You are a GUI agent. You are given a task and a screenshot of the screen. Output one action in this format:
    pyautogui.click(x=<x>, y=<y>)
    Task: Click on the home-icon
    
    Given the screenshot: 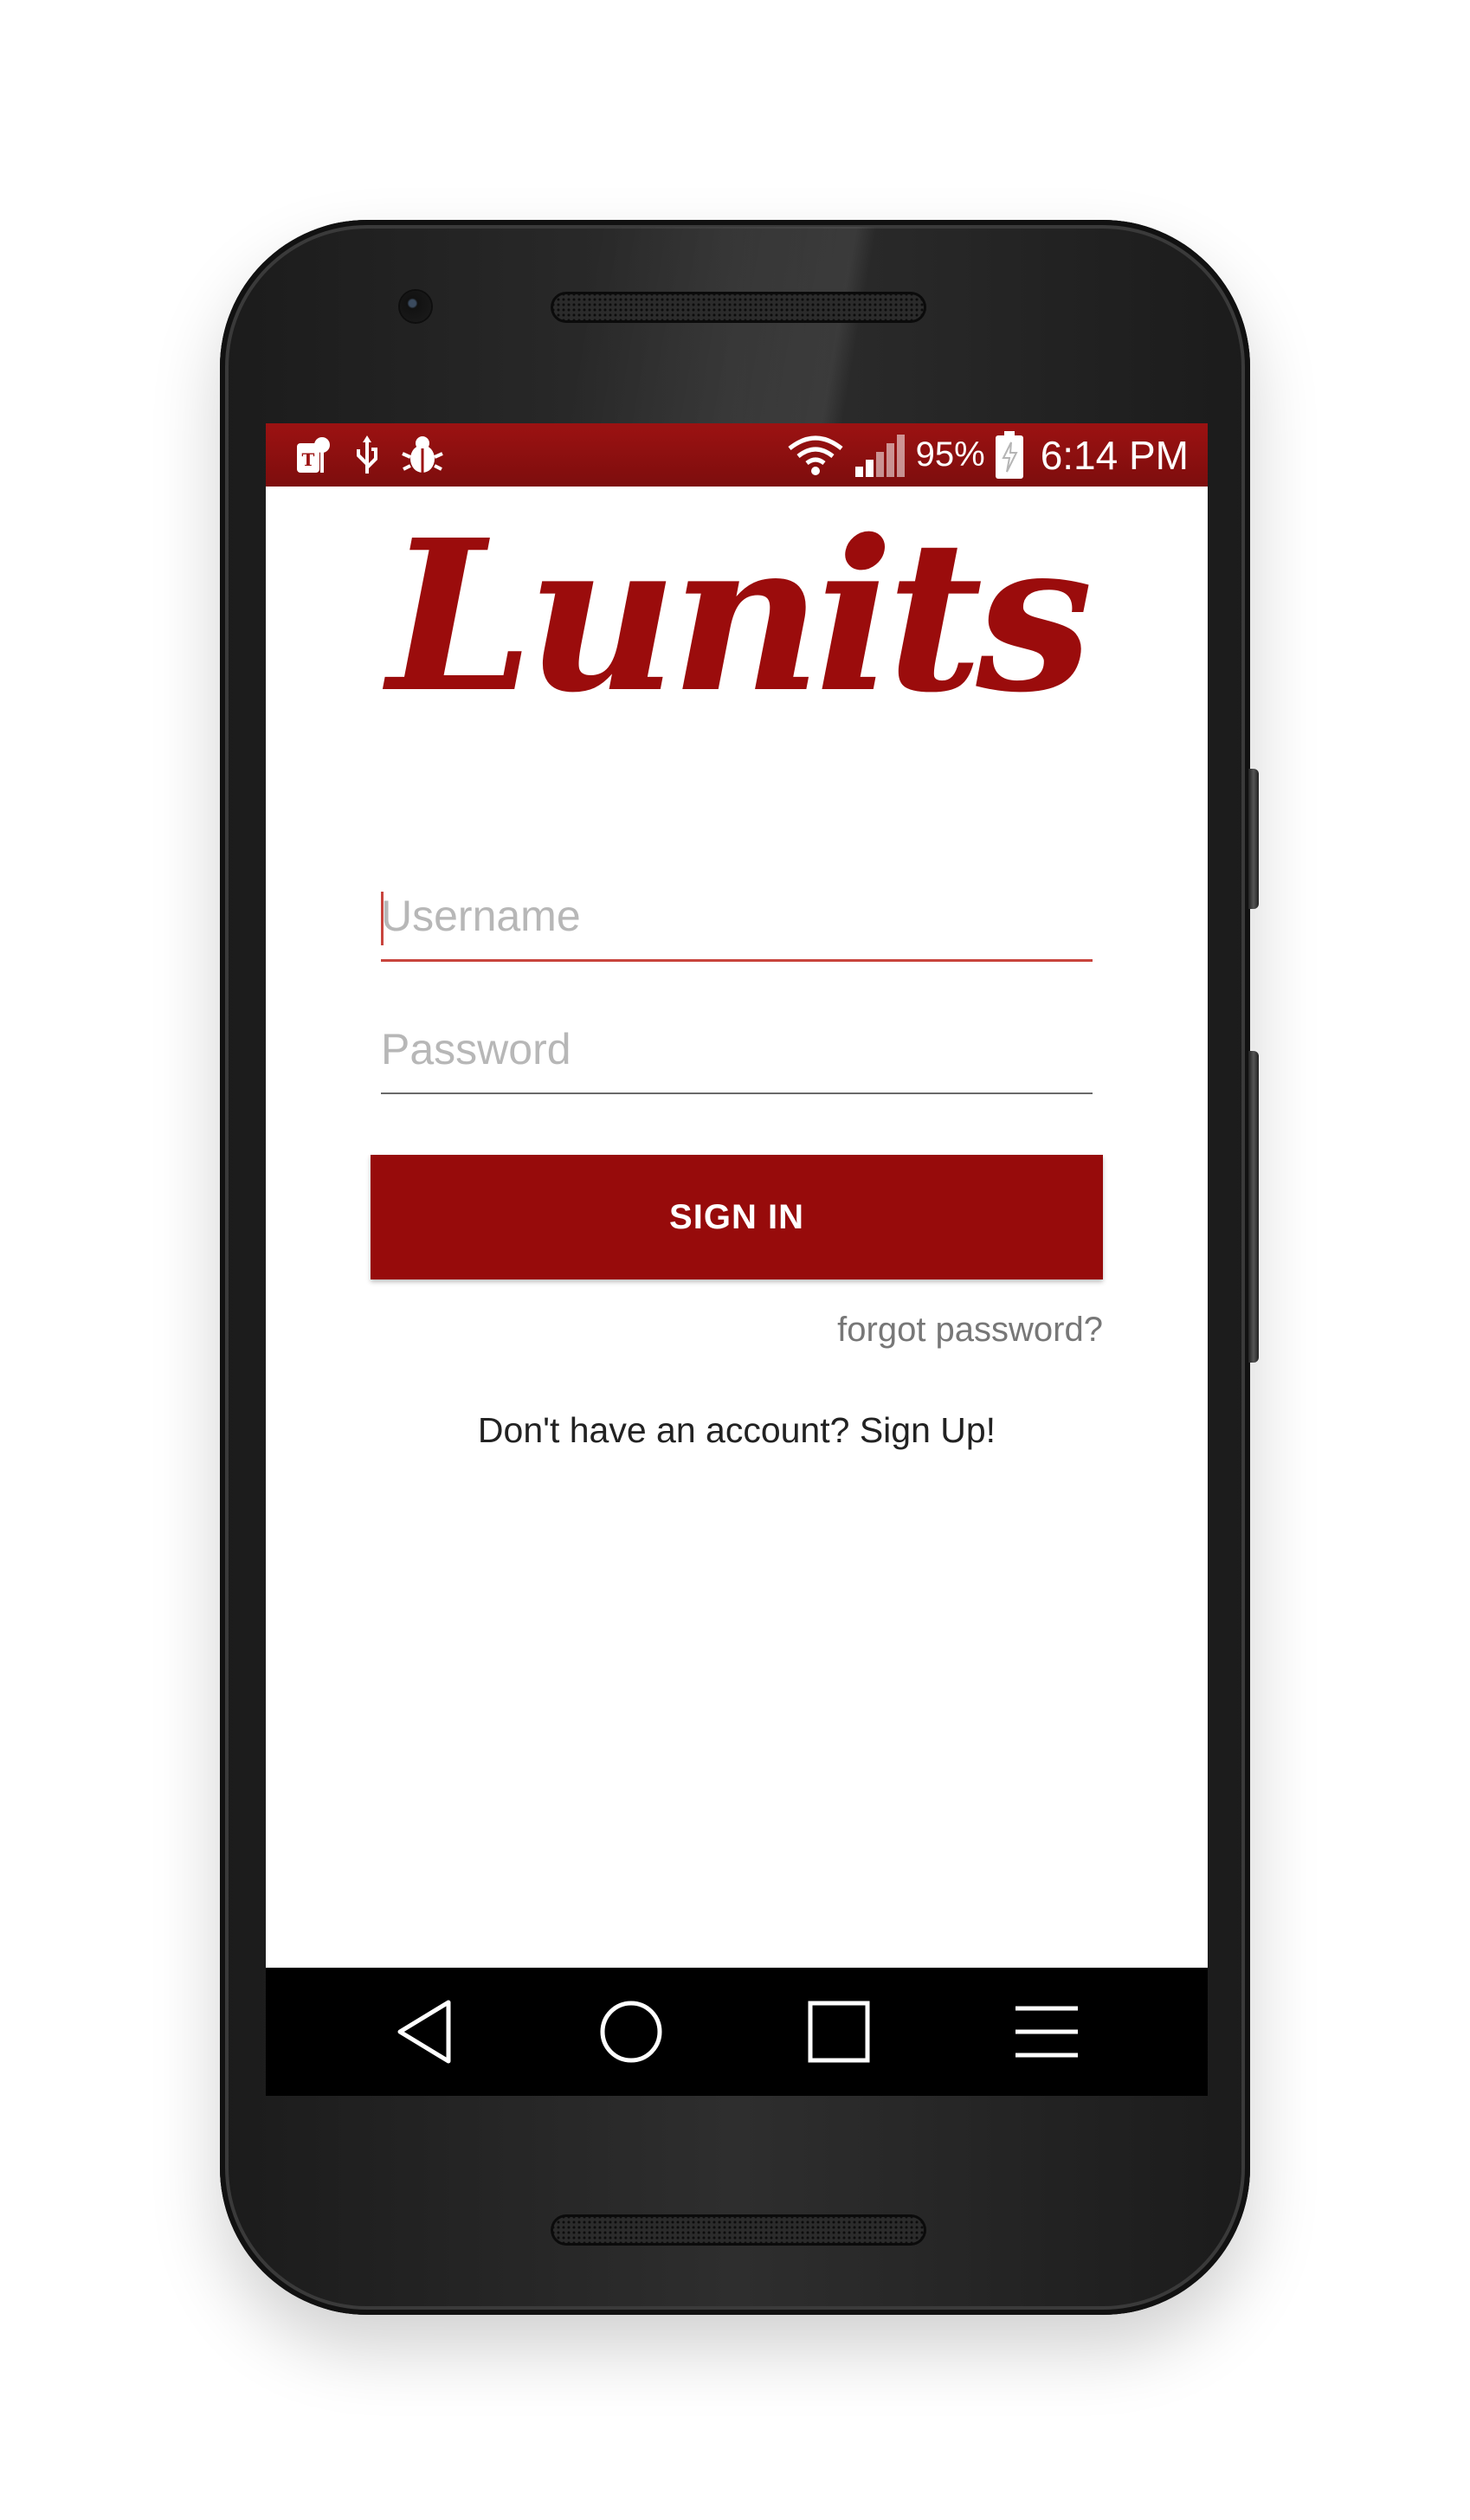 What is the action you would take?
    pyautogui.click(x=631, y=2032)
    